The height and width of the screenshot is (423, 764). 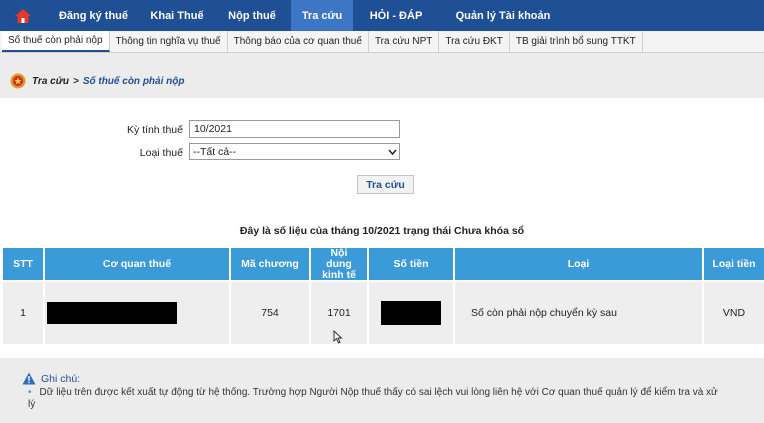 I want to click on breadcrumb-current: Số thuế còn phải nộp, so click(x=133, y=81).